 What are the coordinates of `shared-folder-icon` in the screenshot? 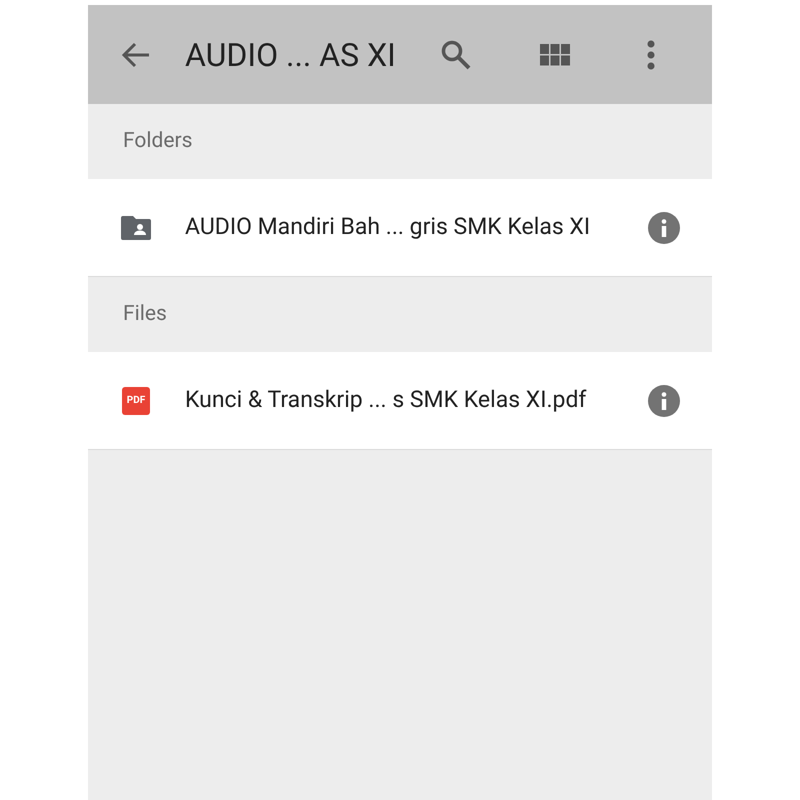 It's located at (136, 228).